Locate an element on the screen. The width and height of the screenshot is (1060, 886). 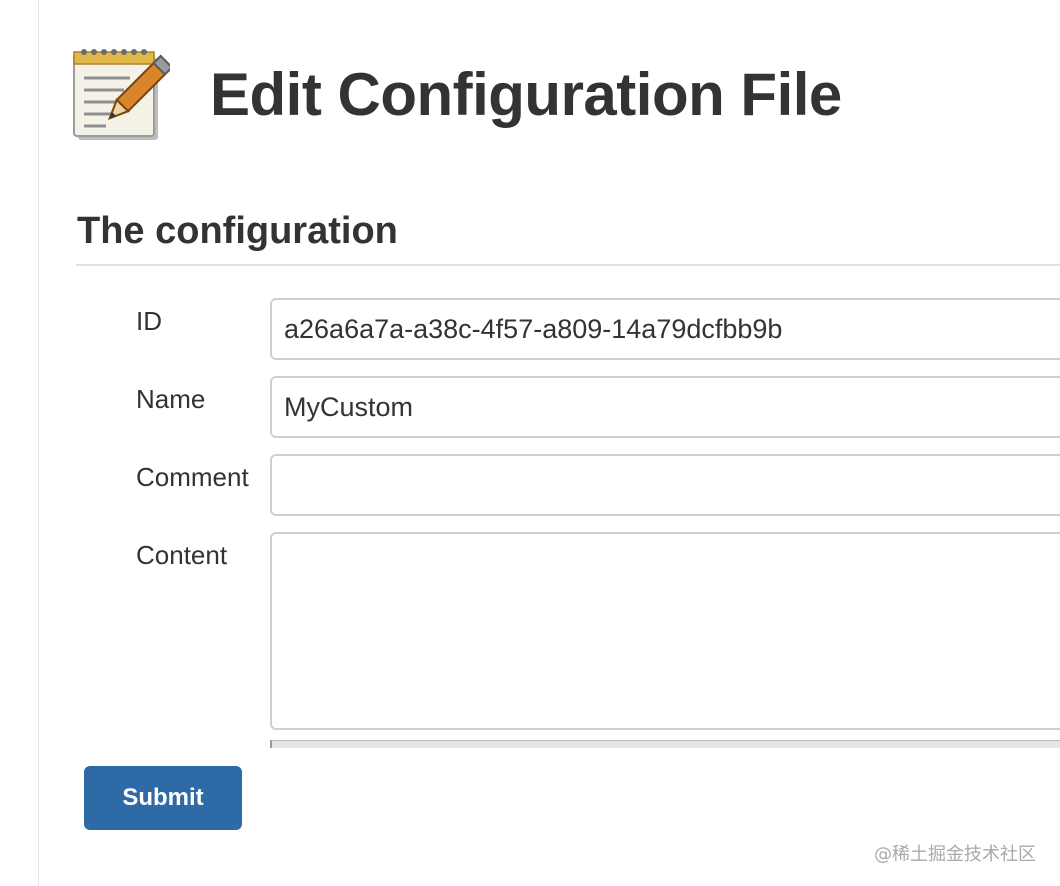
page-header: Edit Configuration File is located at coordinates (457, 94).